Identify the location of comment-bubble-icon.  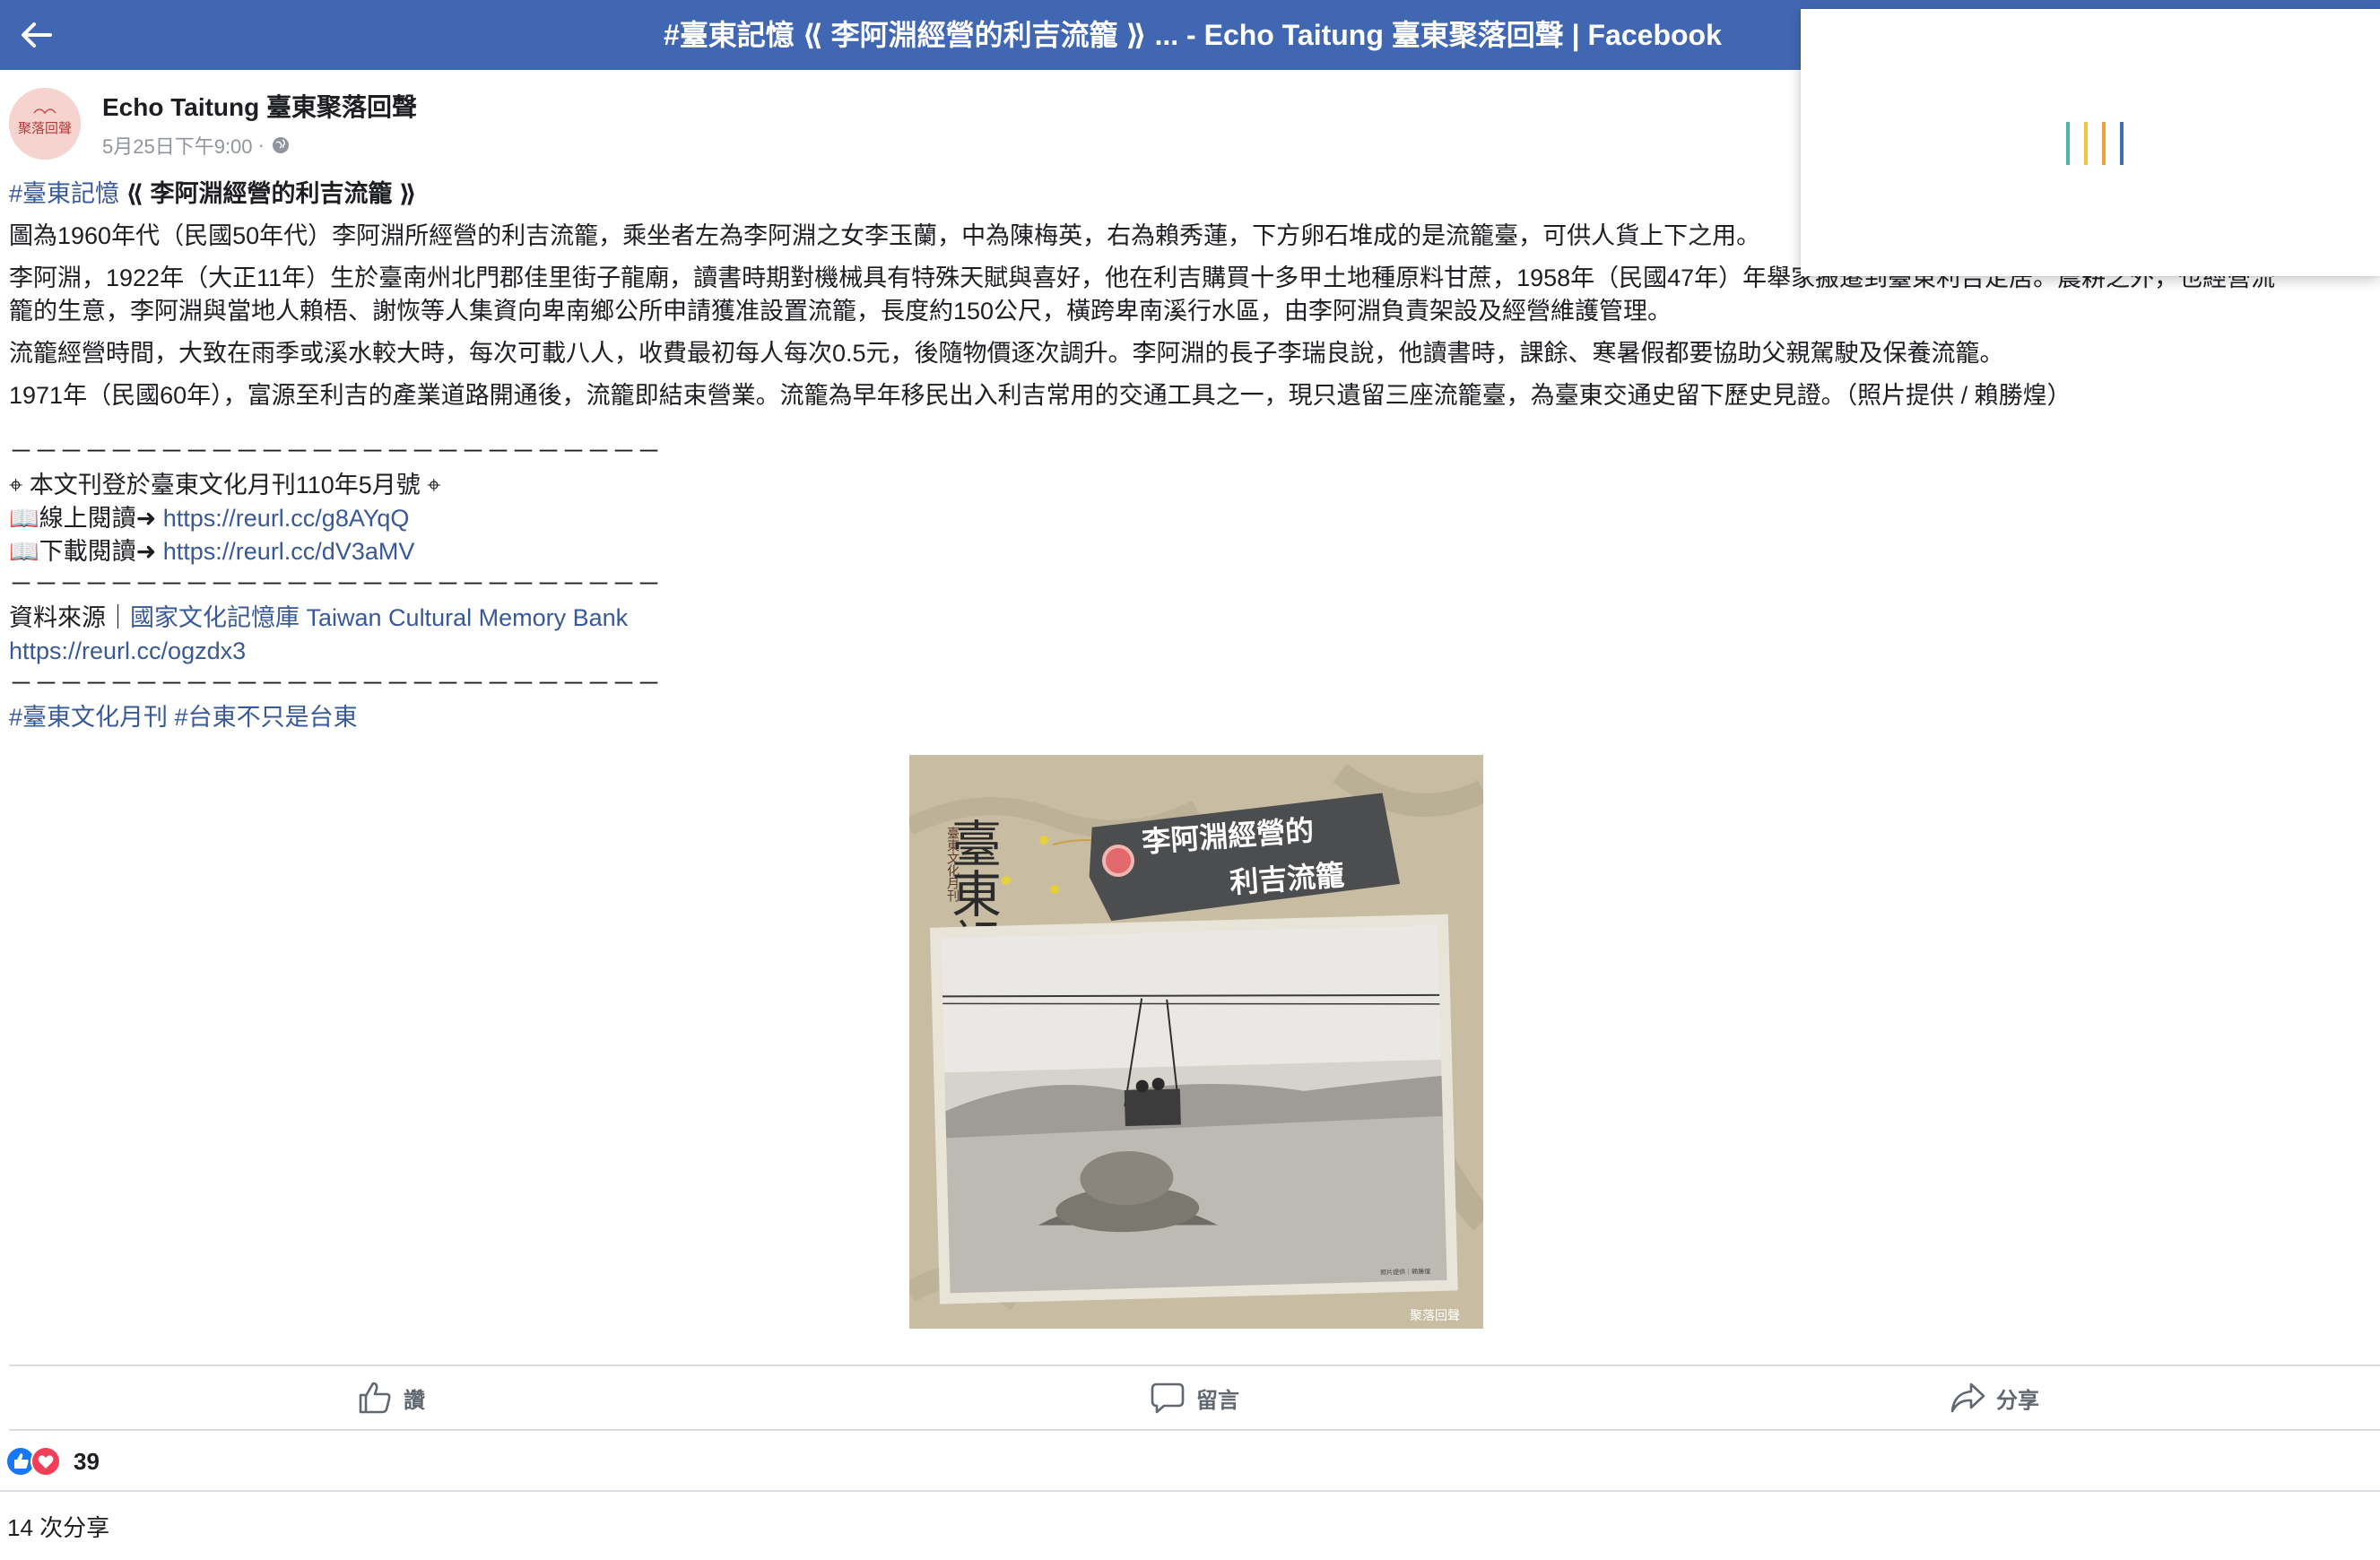
(1168, 1398).